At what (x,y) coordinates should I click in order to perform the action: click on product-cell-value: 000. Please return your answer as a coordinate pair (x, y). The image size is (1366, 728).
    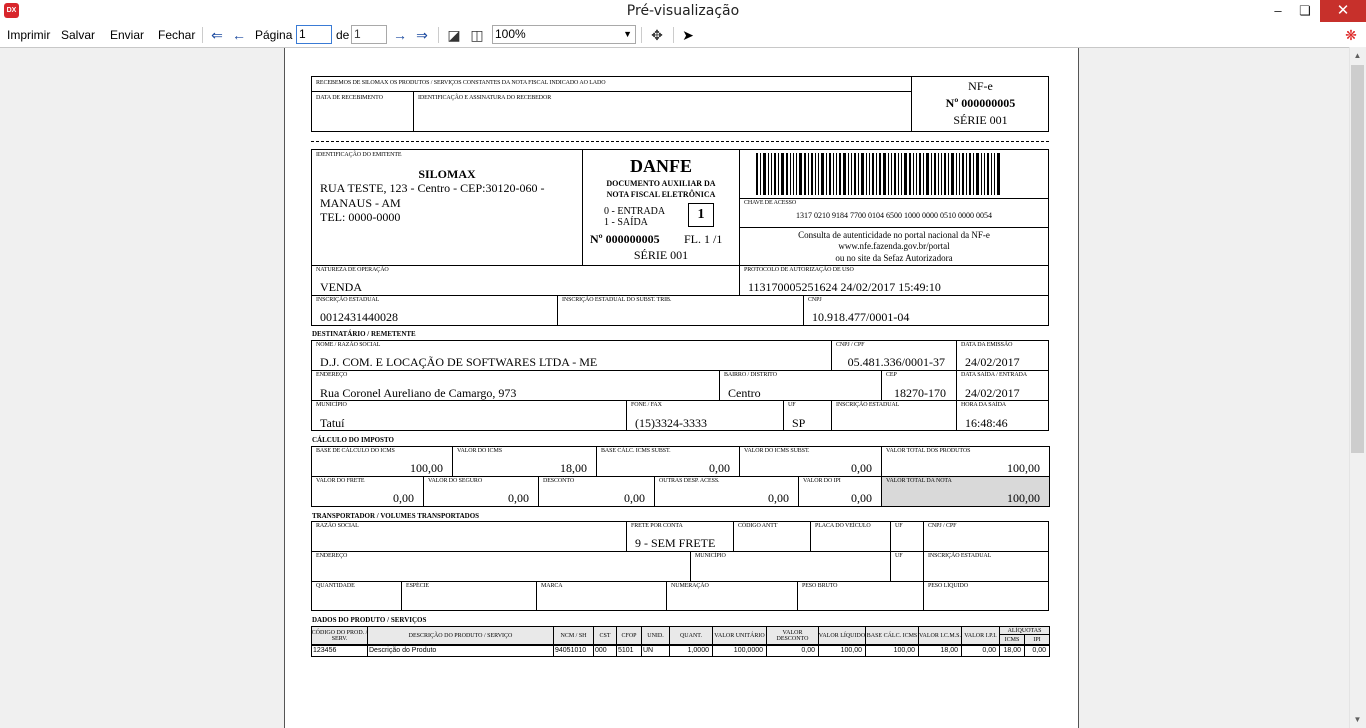
    Looking at the image, I should click on (601, 650).